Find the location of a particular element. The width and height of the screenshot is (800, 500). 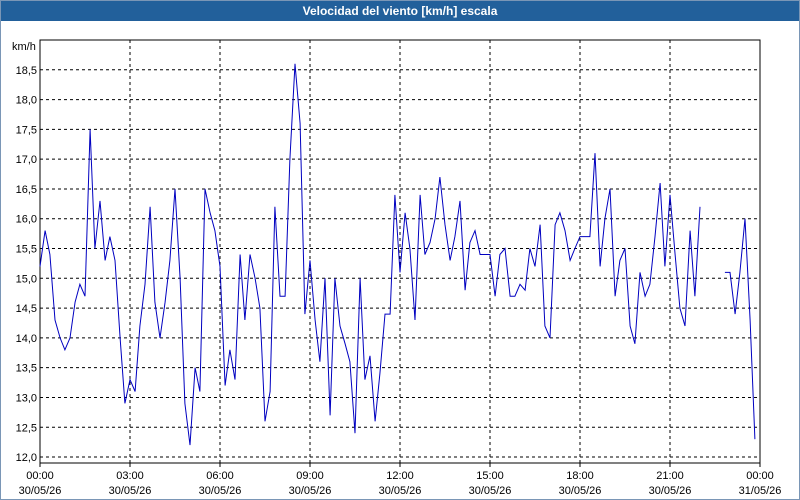

y-tick-label: 18,5 is located at coordinates (26, 71).